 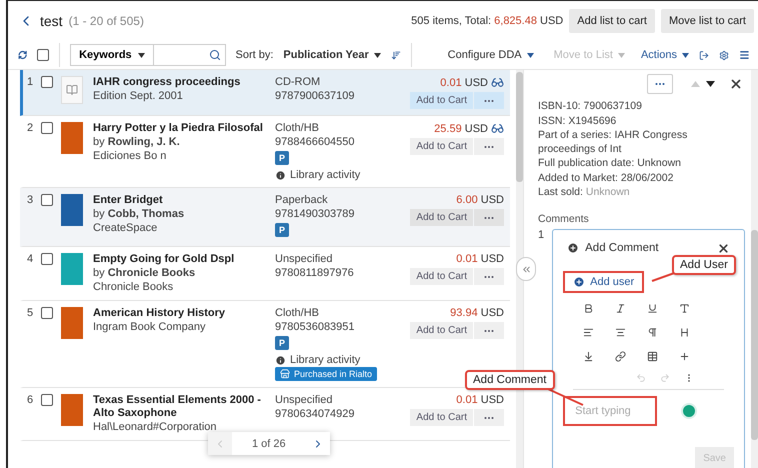 What do you see at coordinates (315, 96) in the screenshot?
I see `book-isbn: 9787900637109` at bounding box center [315, 96].